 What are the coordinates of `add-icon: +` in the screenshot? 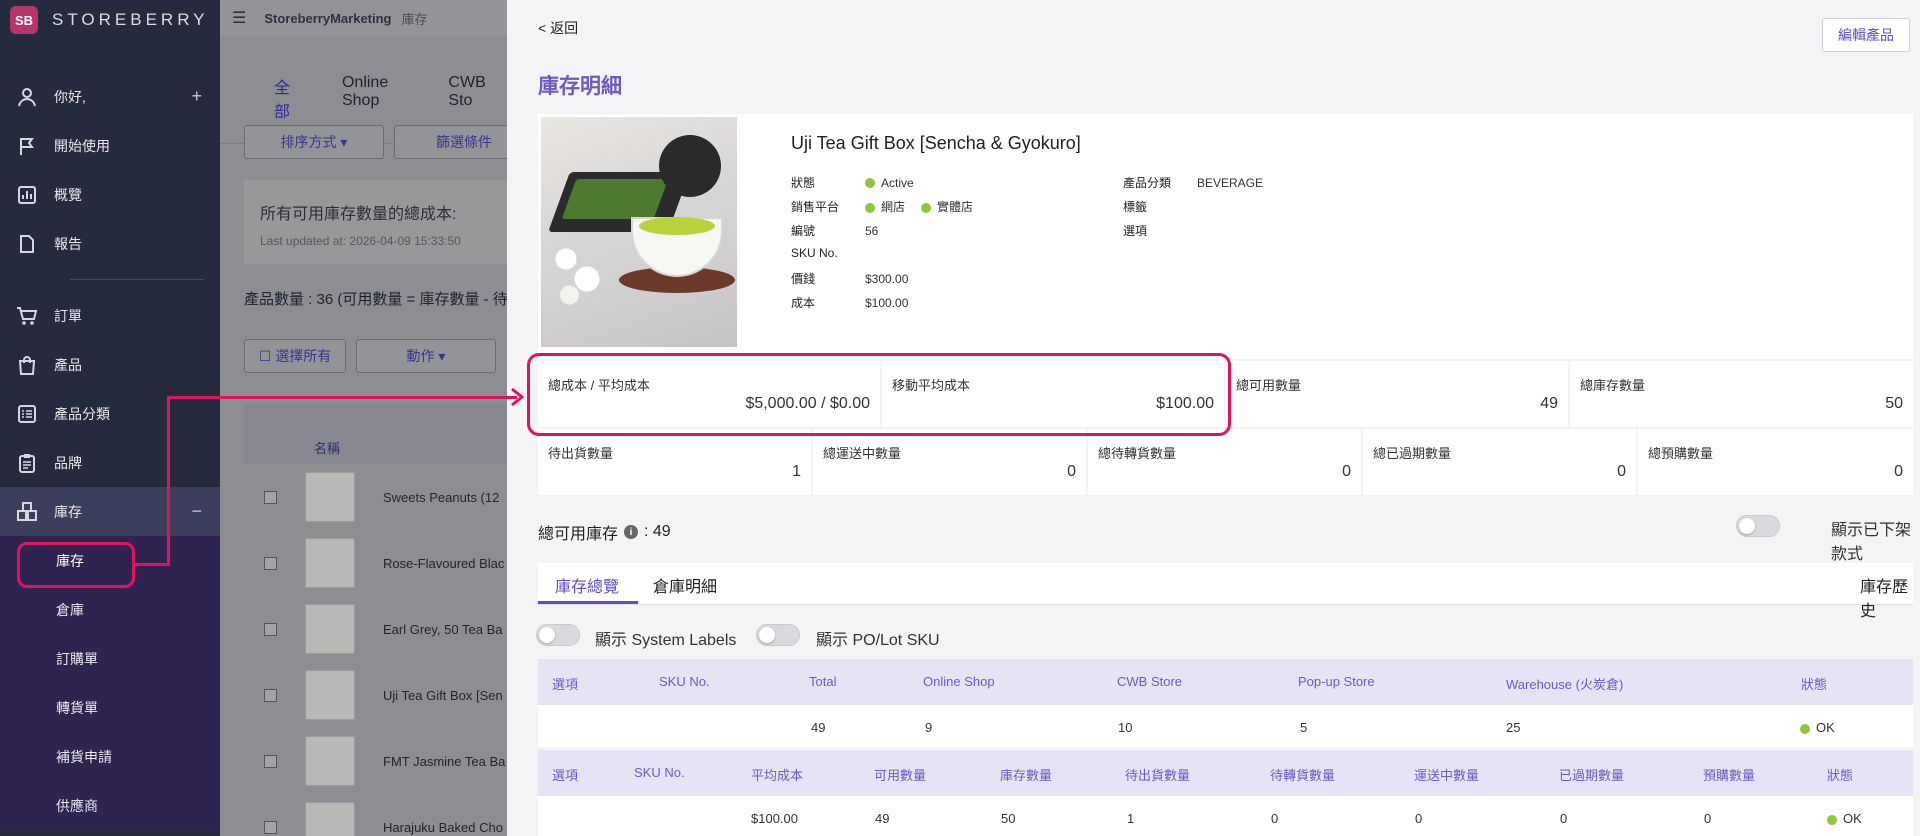 It's located at (196, 96).